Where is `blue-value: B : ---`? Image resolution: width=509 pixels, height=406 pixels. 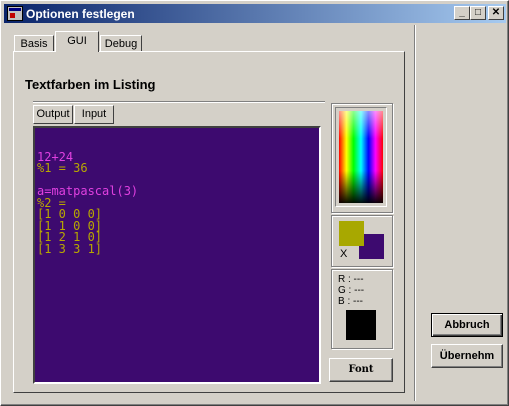 blue-value: B : --- is located at coordinates (350, 301).